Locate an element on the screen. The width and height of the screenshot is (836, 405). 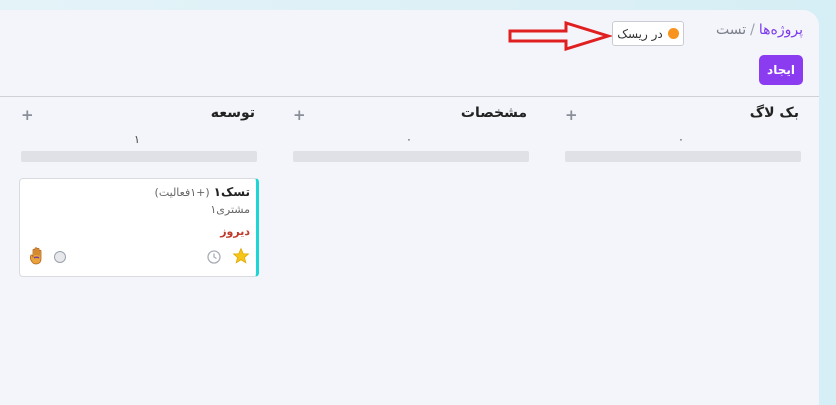
card-title-row: تسک۱(+۱فعالیت) is located at coordinates (202, 192).